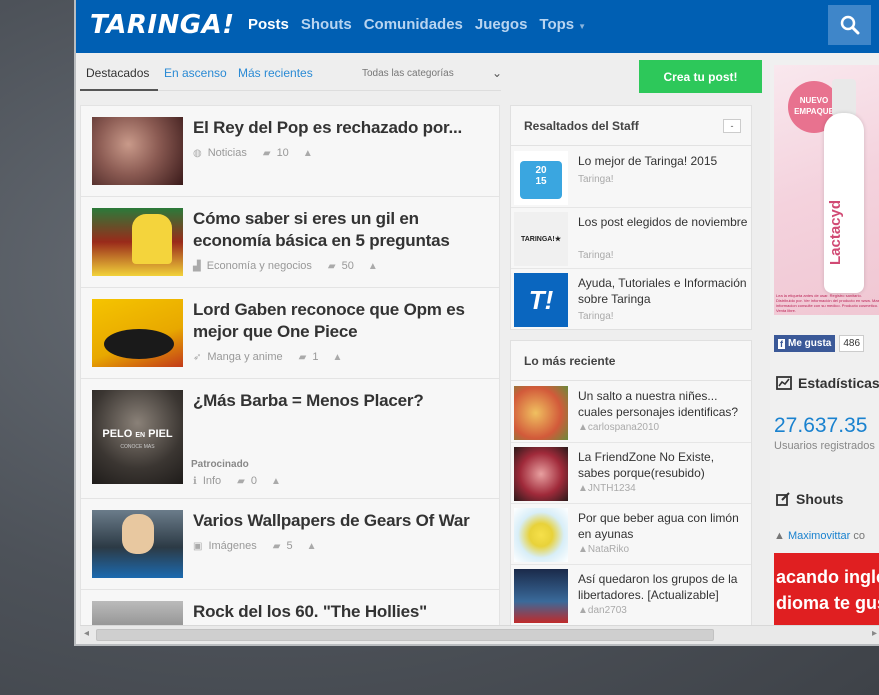 The image size is (879, 695). What do you see at coordinates (700, 76) in the screenshot?
I see `create-post-button: Crea tu post!` at bounding box center [700, 76].